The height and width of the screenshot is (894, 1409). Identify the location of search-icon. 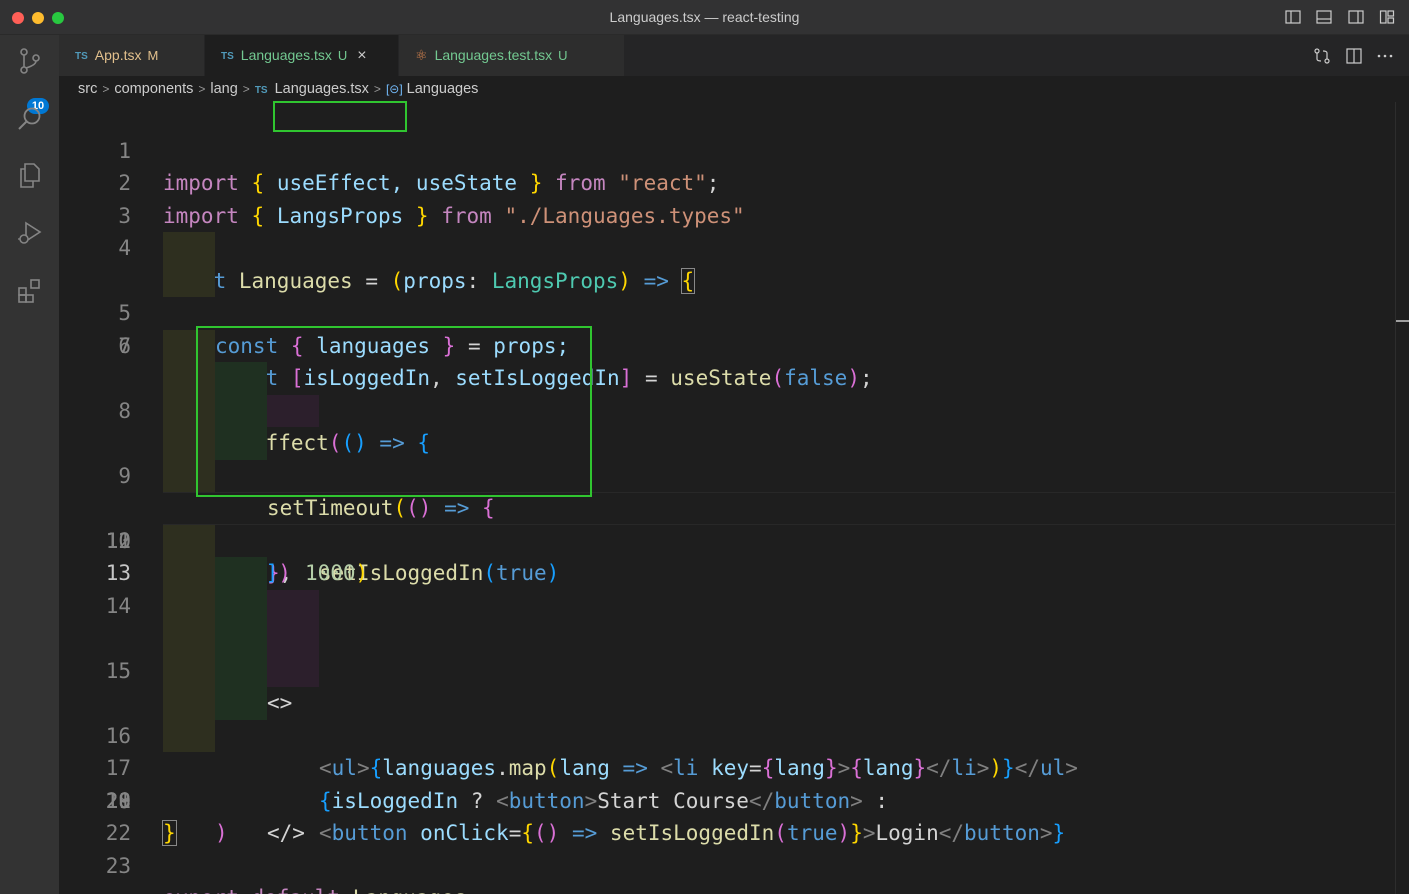
(30, 119).